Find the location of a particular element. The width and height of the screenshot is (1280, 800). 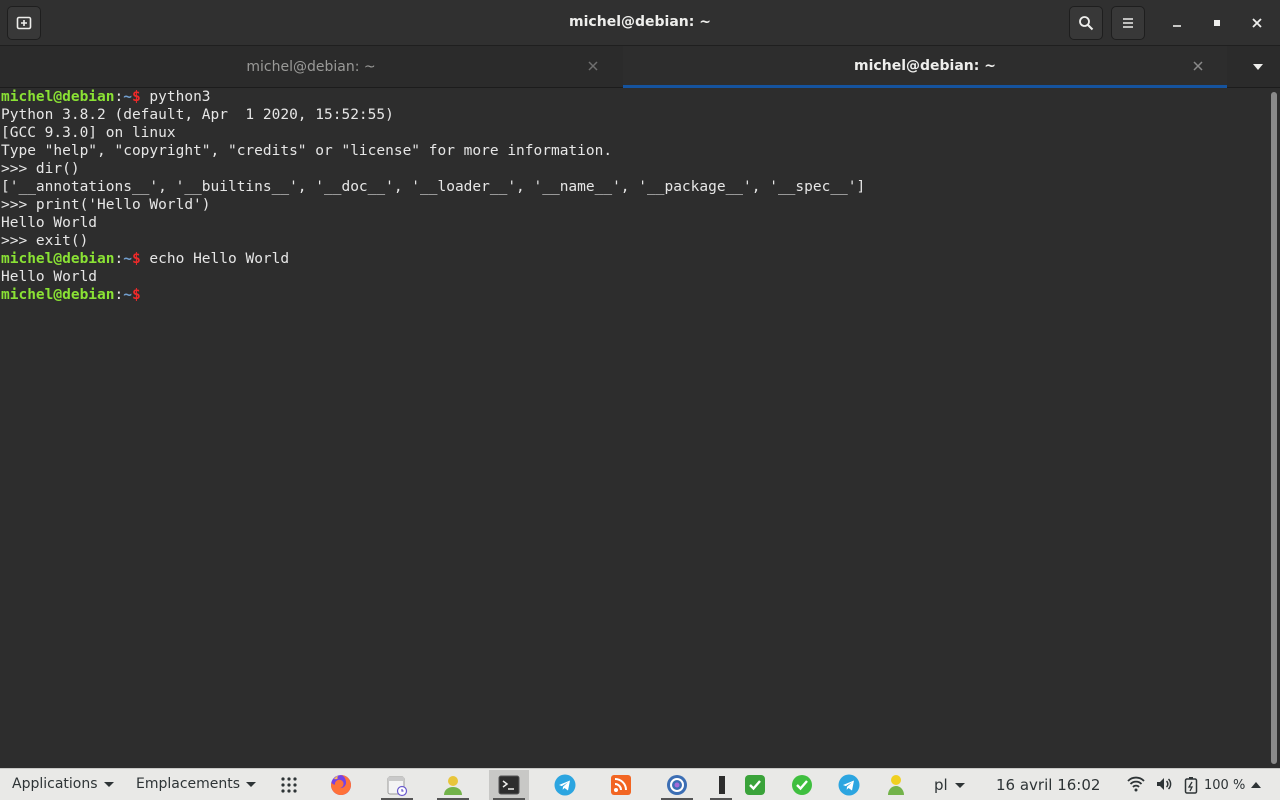

terminal-line: [GCC 9.3.0] on linux is located at coordinates (433, 133).